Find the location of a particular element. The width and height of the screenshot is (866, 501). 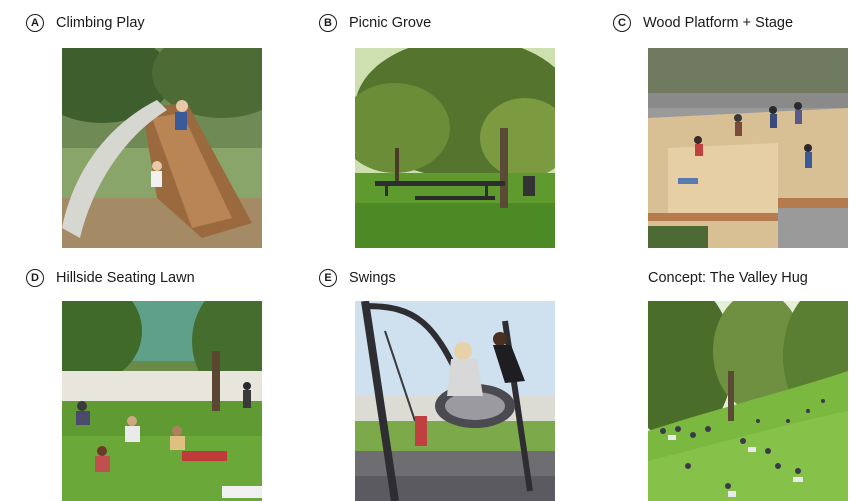

photo-climbing-play is located at coordinates (162, 148).